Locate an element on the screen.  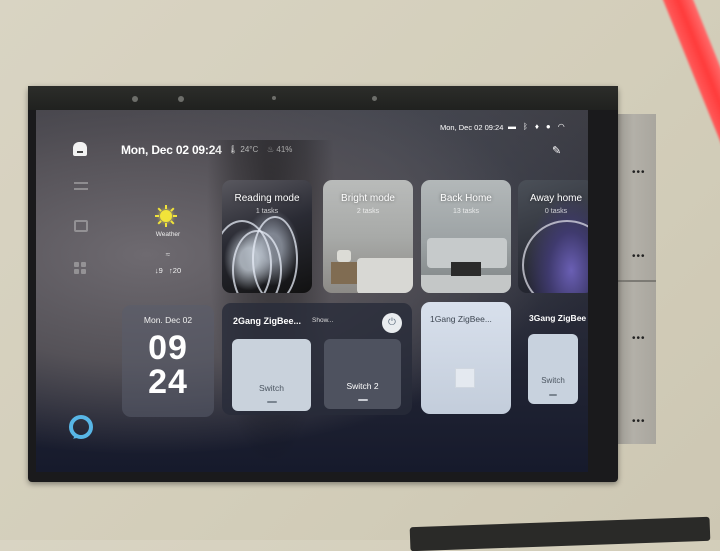
grid-icon is located at coordinates (81, 268).